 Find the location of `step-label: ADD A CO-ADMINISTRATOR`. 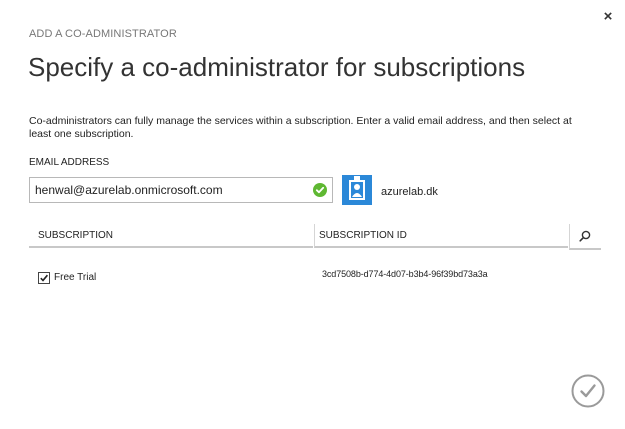

step-label: ADD A CO-ADMINISTRATOR is located at coordinates (103, 34).